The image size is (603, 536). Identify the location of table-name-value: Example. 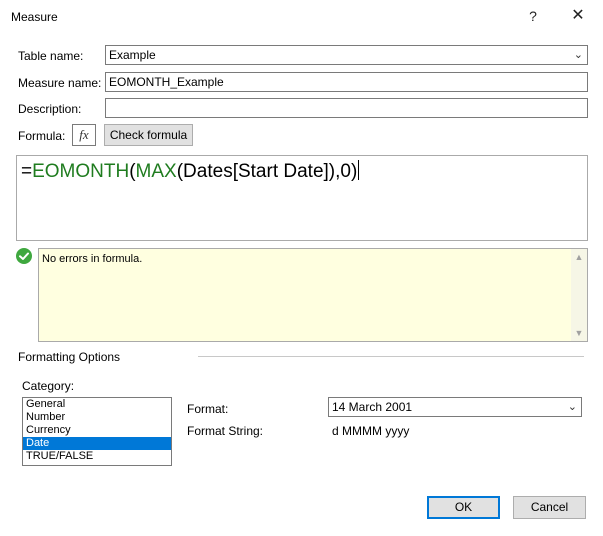
(132, 55).